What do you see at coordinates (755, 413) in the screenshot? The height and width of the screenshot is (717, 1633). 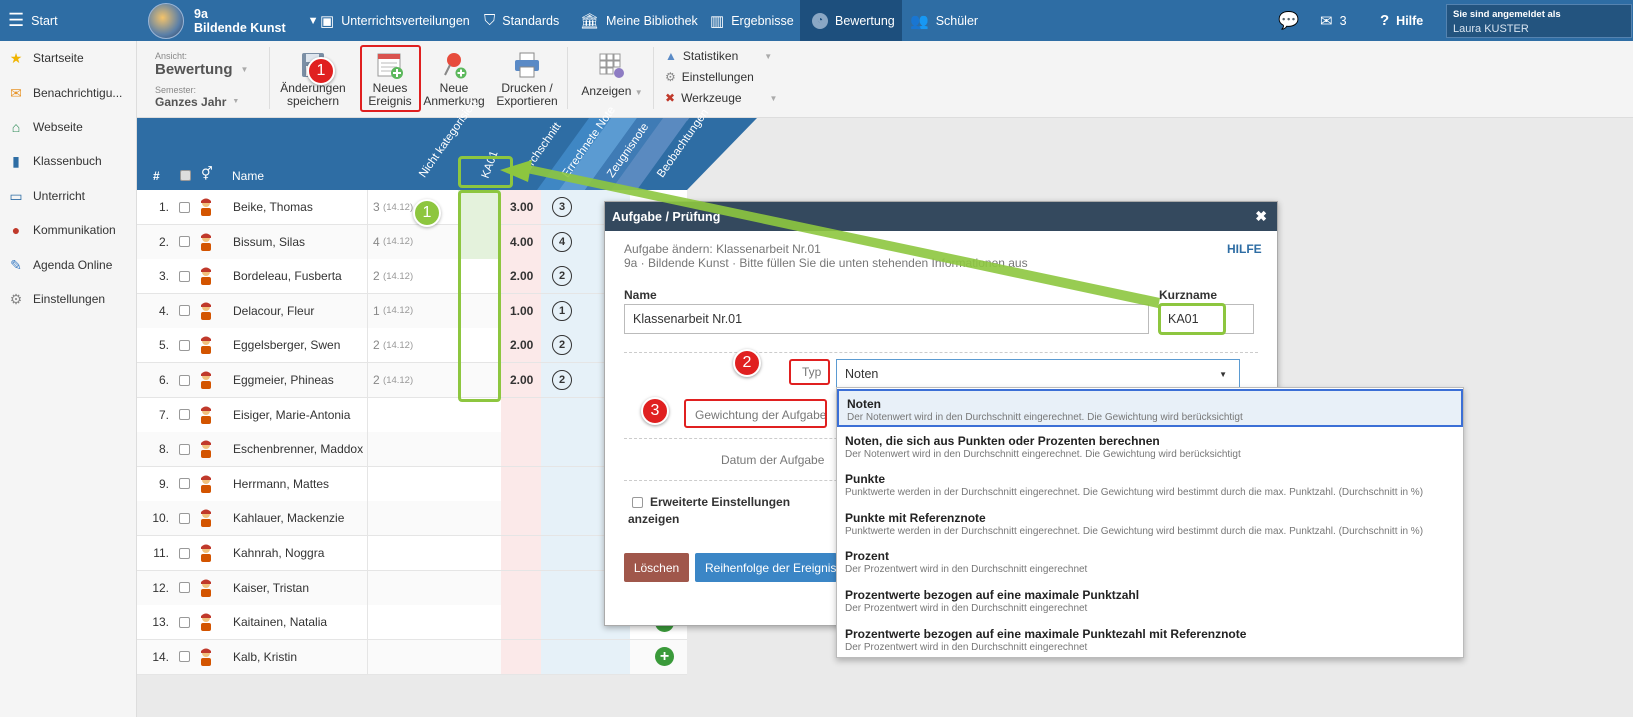 I see `highlight-weight-label` at bounding box center [755, 413].